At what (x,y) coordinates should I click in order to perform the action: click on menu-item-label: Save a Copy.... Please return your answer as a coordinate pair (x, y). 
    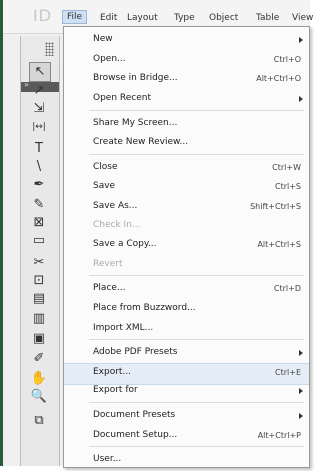
    Looking at the image, I should click on (125, 244).